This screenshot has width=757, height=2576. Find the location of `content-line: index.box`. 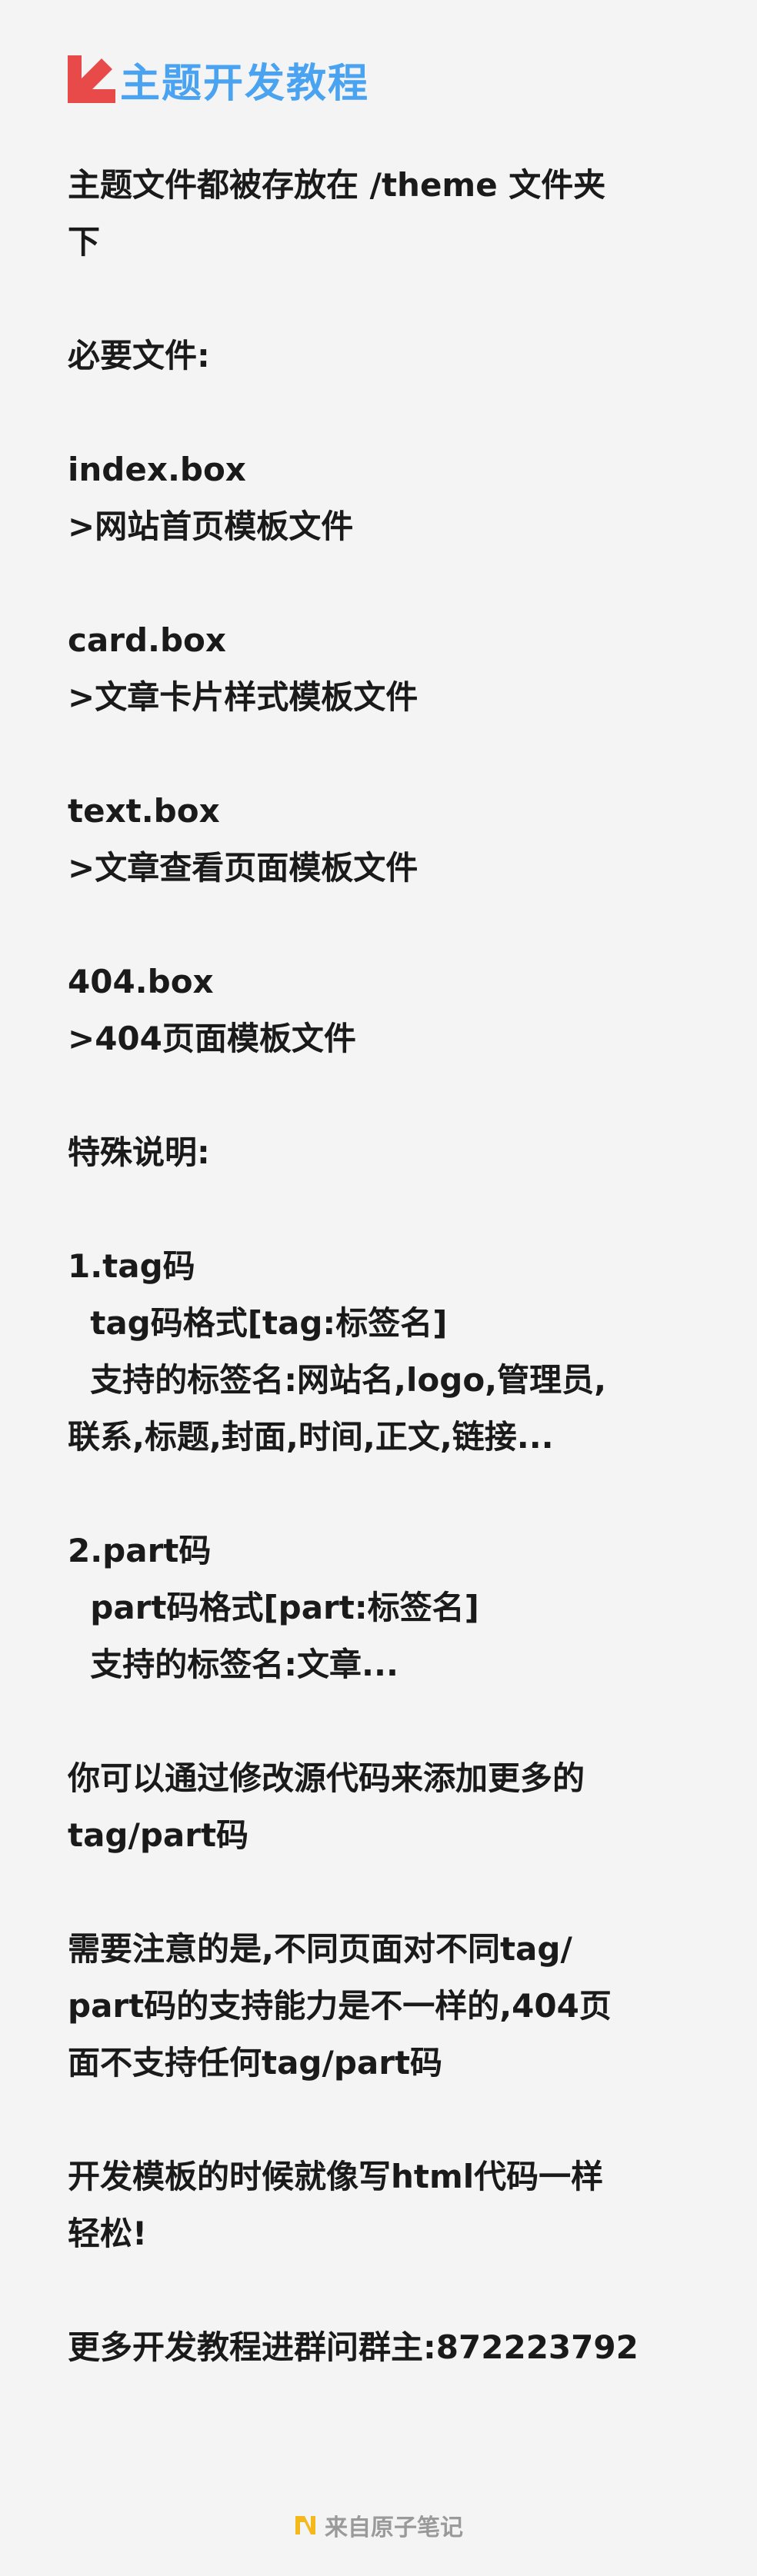

content-line: index.box is located at coordinates (157, 470).